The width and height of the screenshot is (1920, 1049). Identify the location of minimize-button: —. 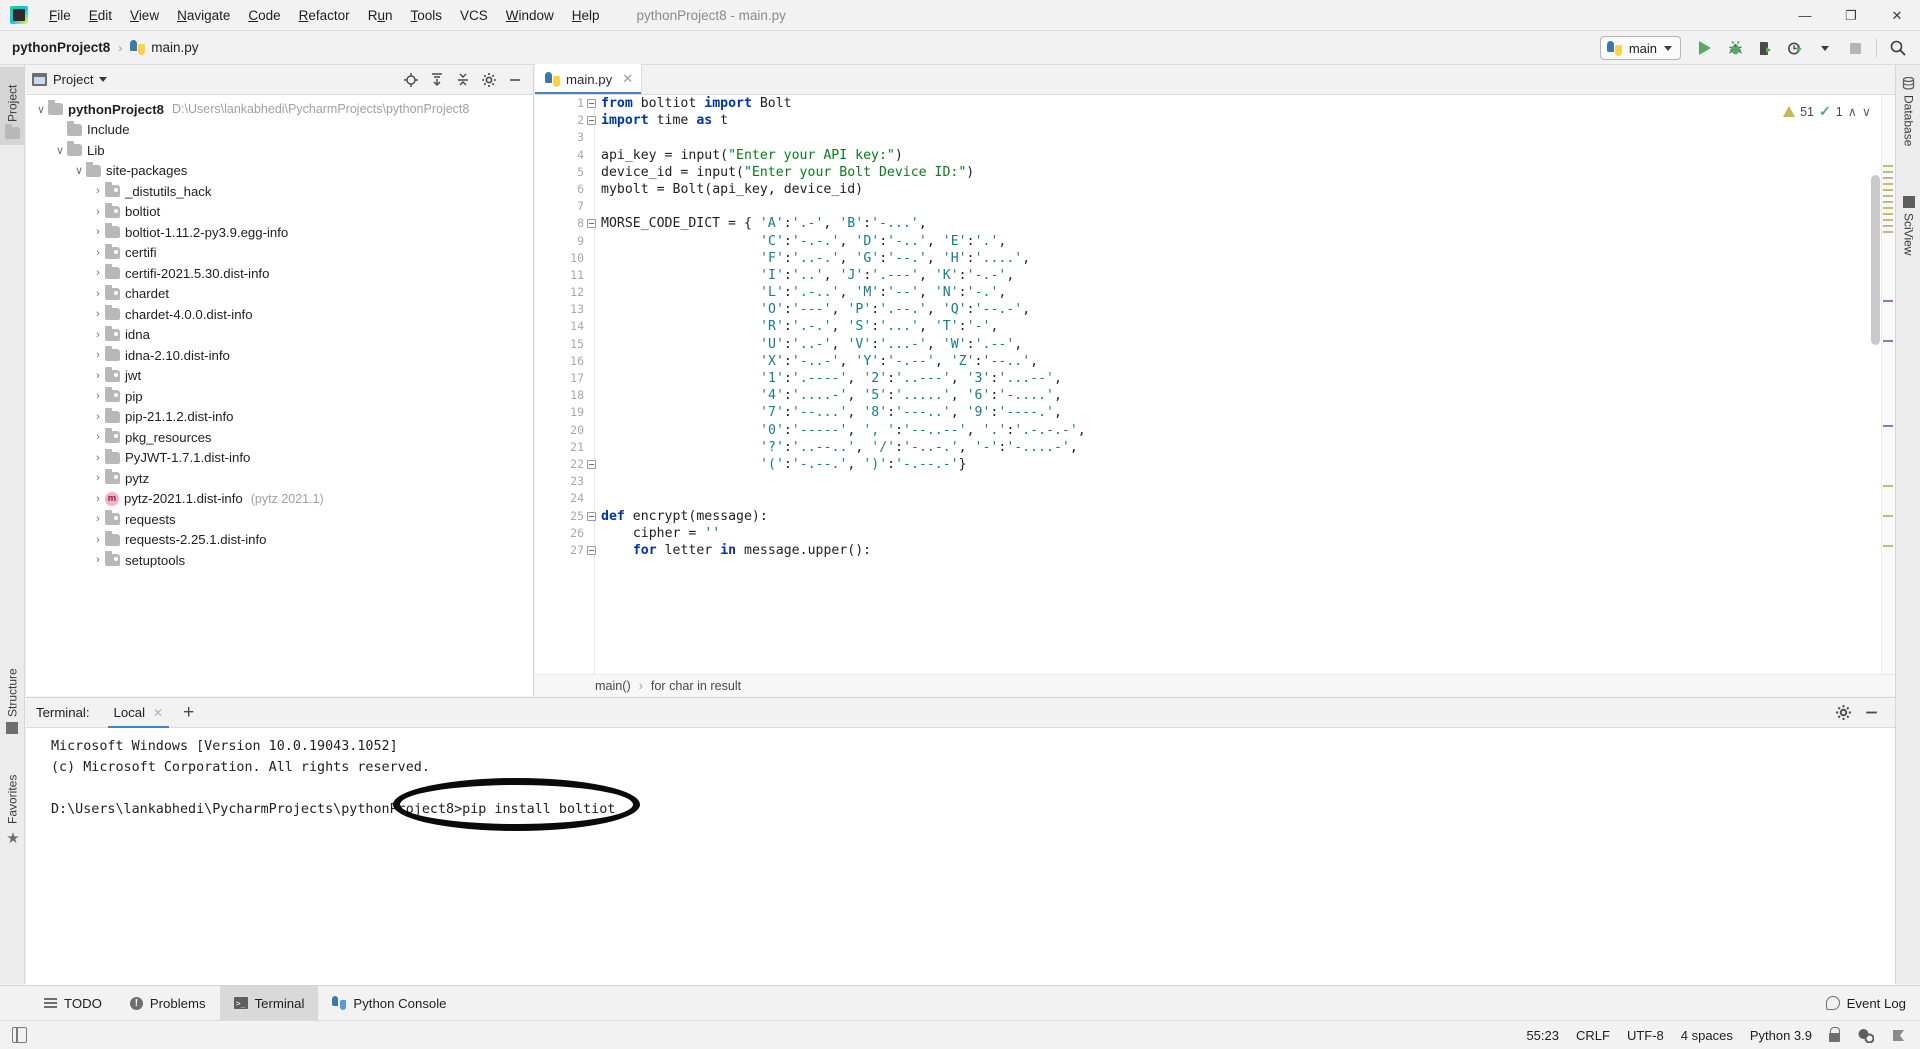
(1805, 15).